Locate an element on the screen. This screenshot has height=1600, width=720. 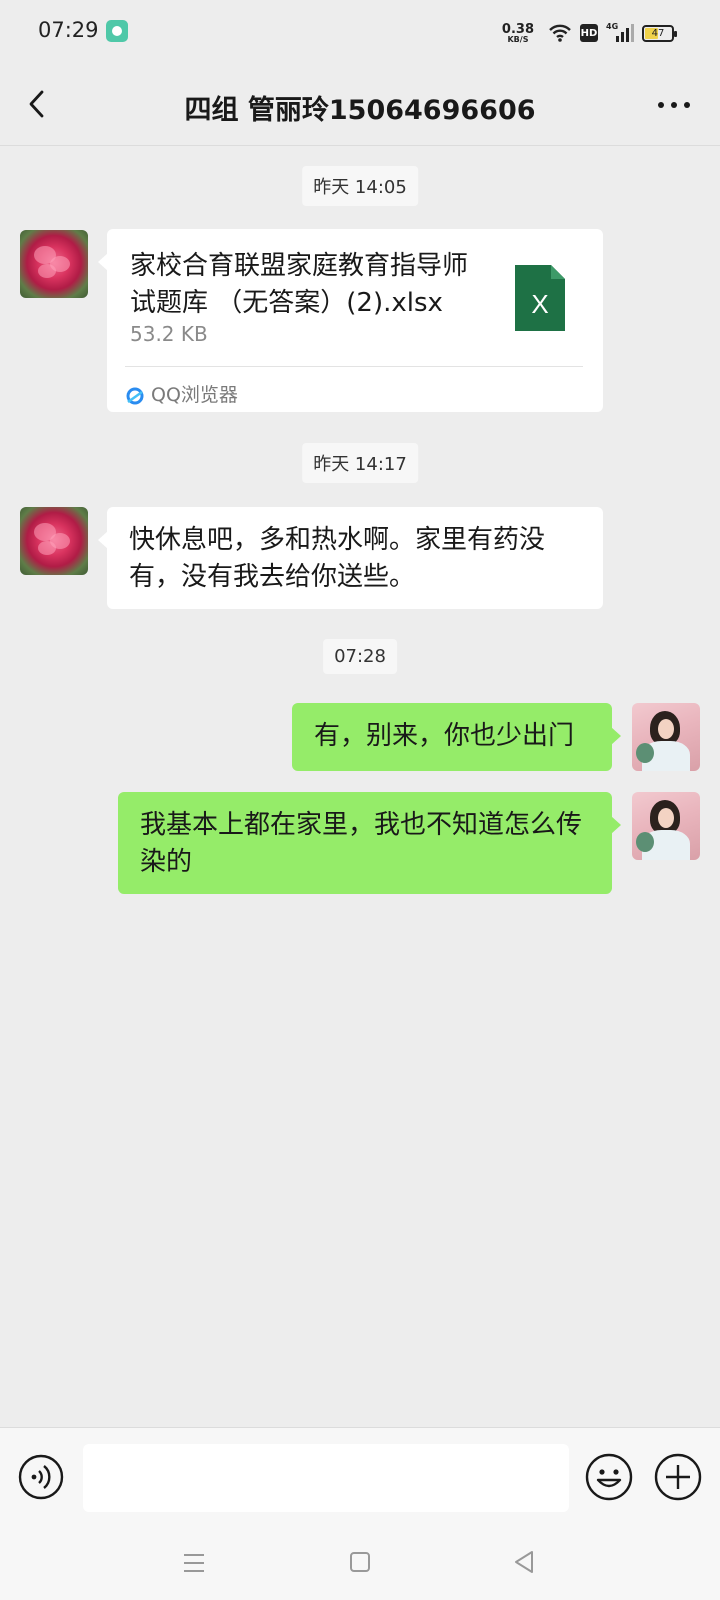
message-timestamp: 昨天 14:17 is located at coordinates (360, 463).